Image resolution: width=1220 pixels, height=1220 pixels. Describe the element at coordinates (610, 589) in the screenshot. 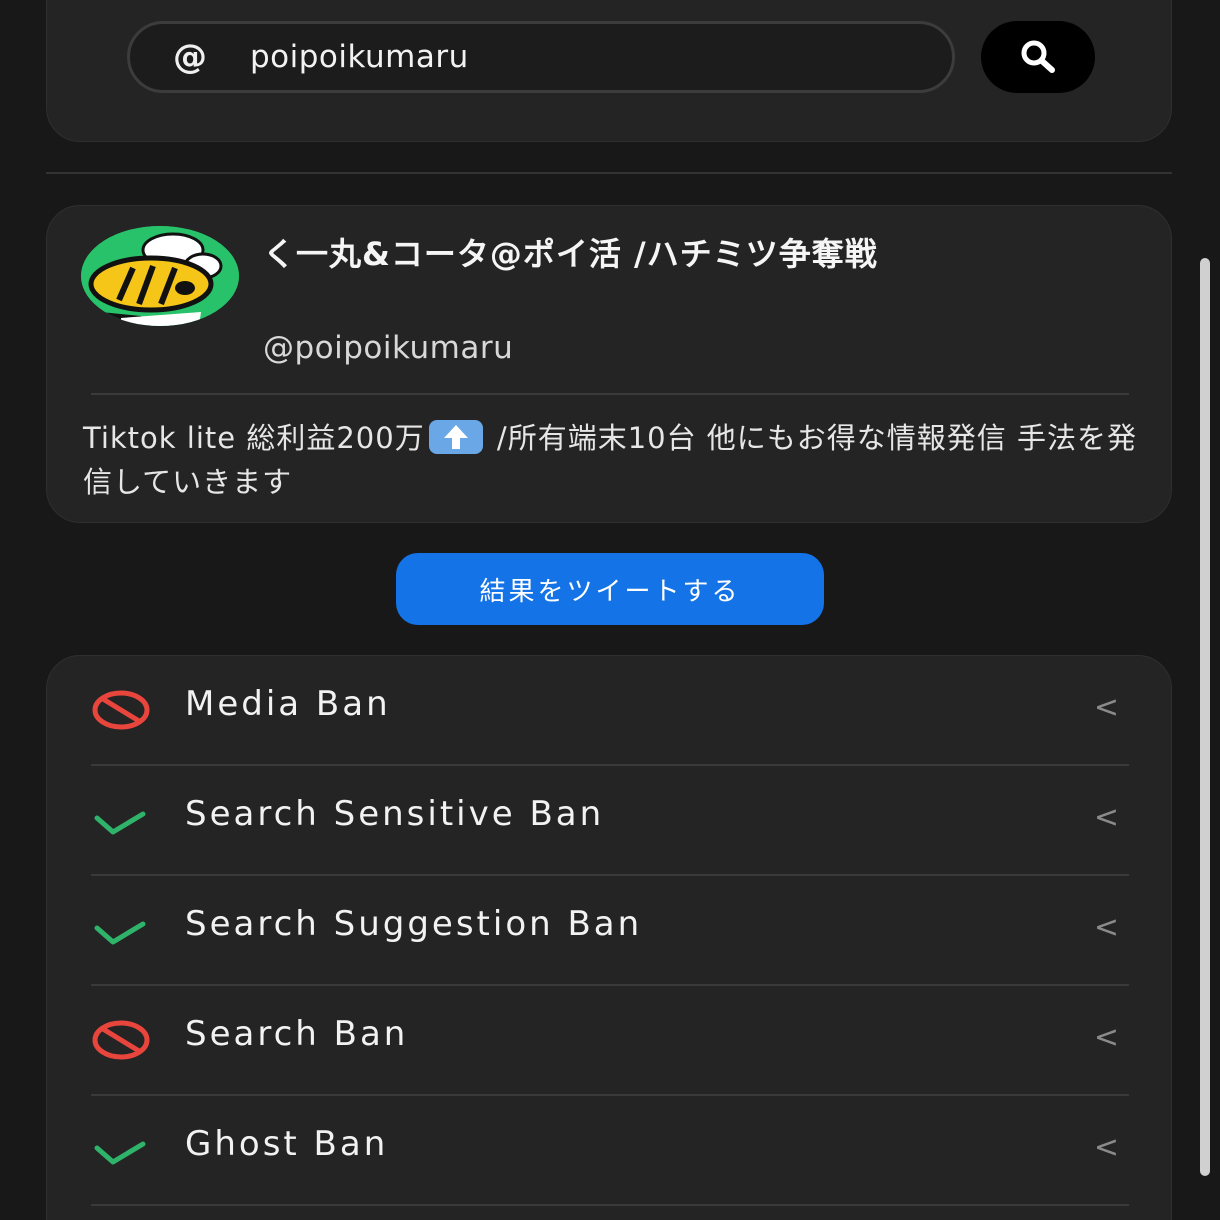

I see `tweet-result-button: 結果をツイートする` at that location.